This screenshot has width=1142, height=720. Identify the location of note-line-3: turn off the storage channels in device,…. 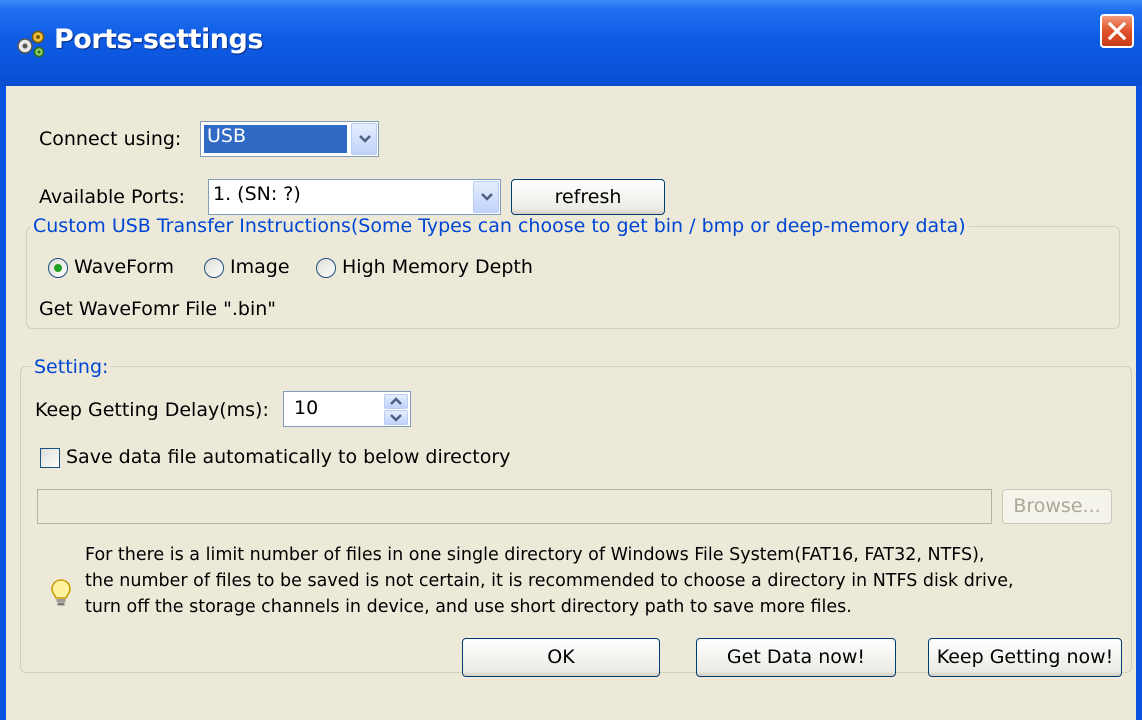
(468, 607).